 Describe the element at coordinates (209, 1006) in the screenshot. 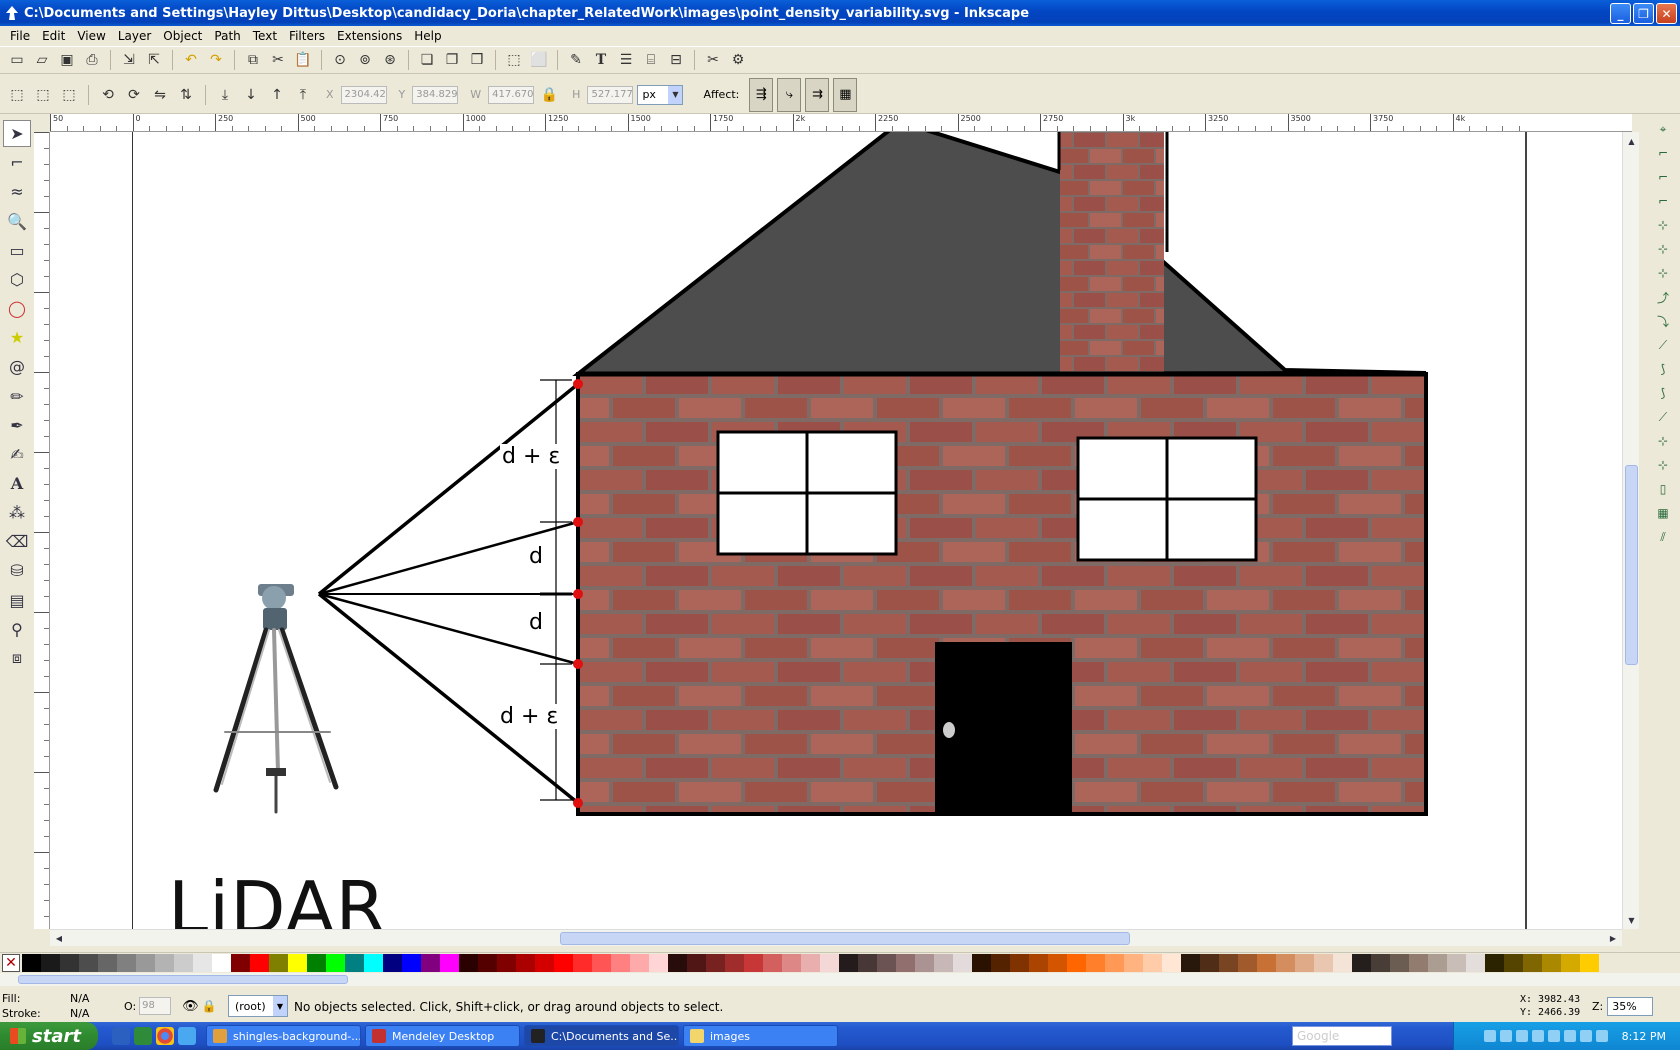

I see `lock-icon: 🔒` at that location.